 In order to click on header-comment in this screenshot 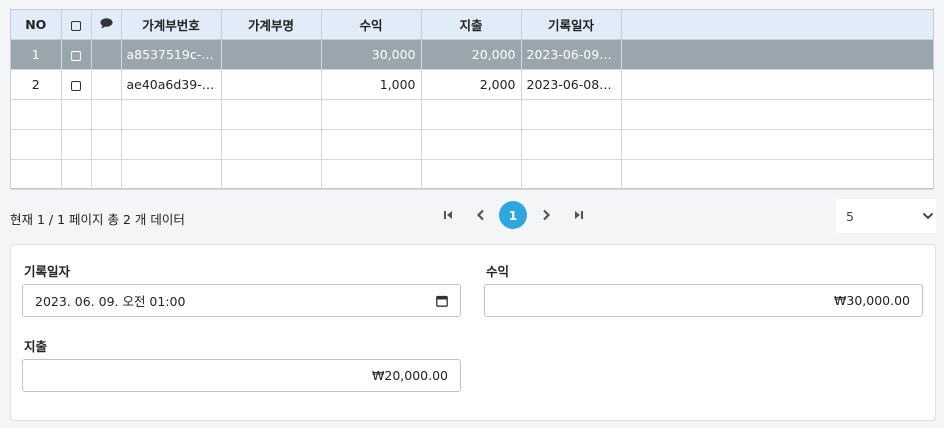, I will do `click(106, 25)`.